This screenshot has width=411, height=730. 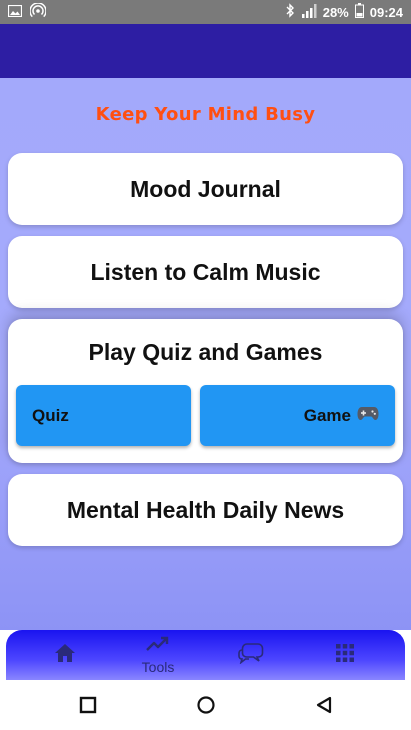 I want to click on status-bar: 28% 09:24, so click(x=205, y=12).